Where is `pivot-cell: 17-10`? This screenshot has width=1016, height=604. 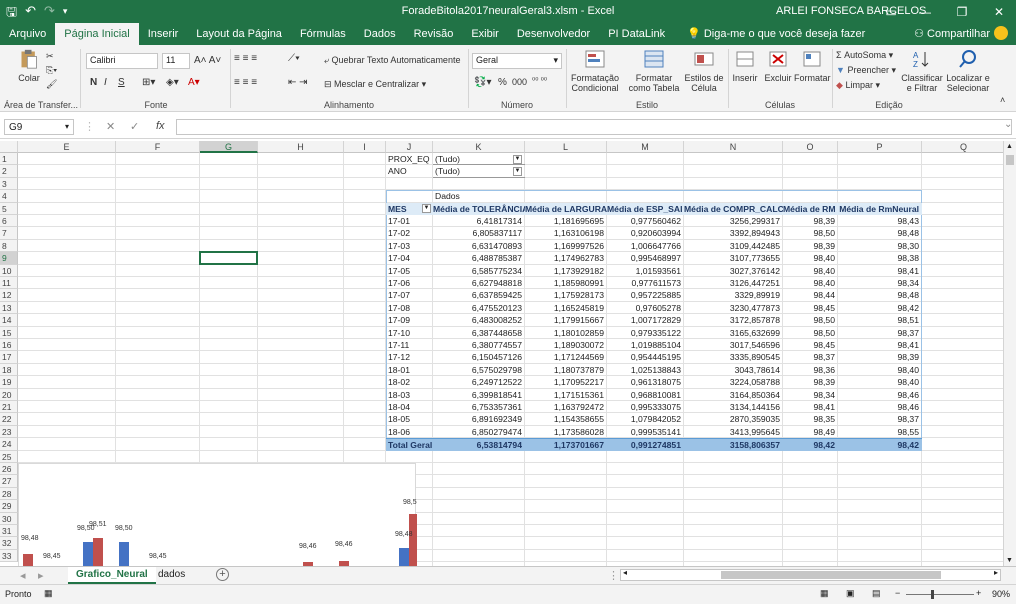
pivot-cell: 17-10 is located at coordinates (409, 333).